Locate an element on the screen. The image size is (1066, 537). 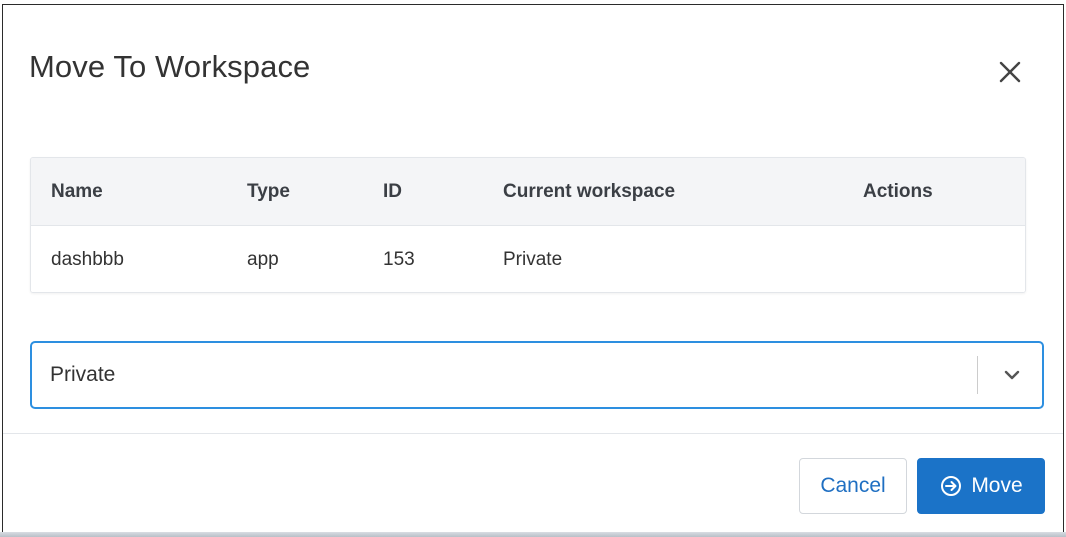
close-icon is located at coordinates (1010, 72).